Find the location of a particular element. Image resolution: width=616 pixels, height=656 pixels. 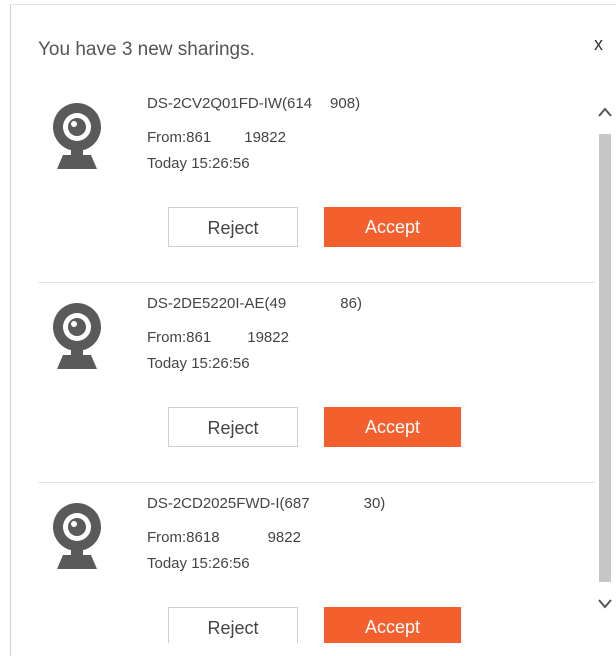

sharer-phone: From:8618 9822 is located at coordinates (224, 537).